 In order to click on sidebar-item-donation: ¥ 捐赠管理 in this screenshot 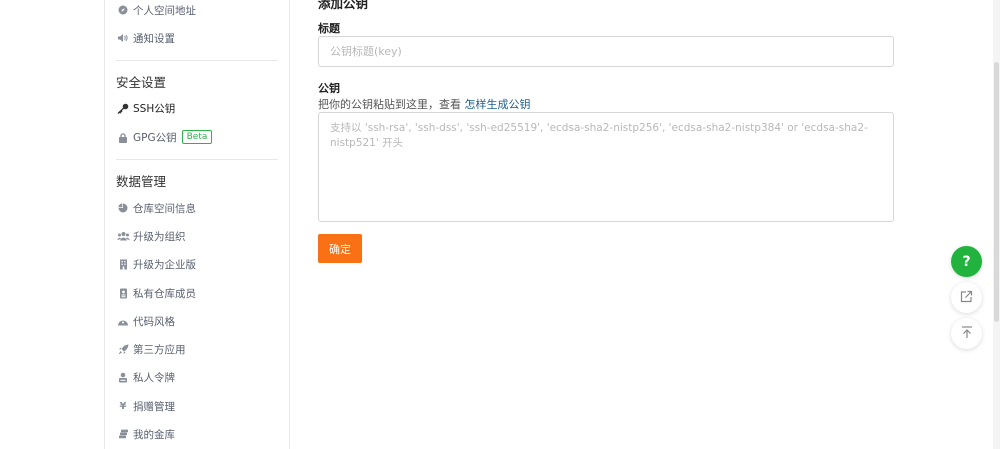, I will do `click(145, 406)`.